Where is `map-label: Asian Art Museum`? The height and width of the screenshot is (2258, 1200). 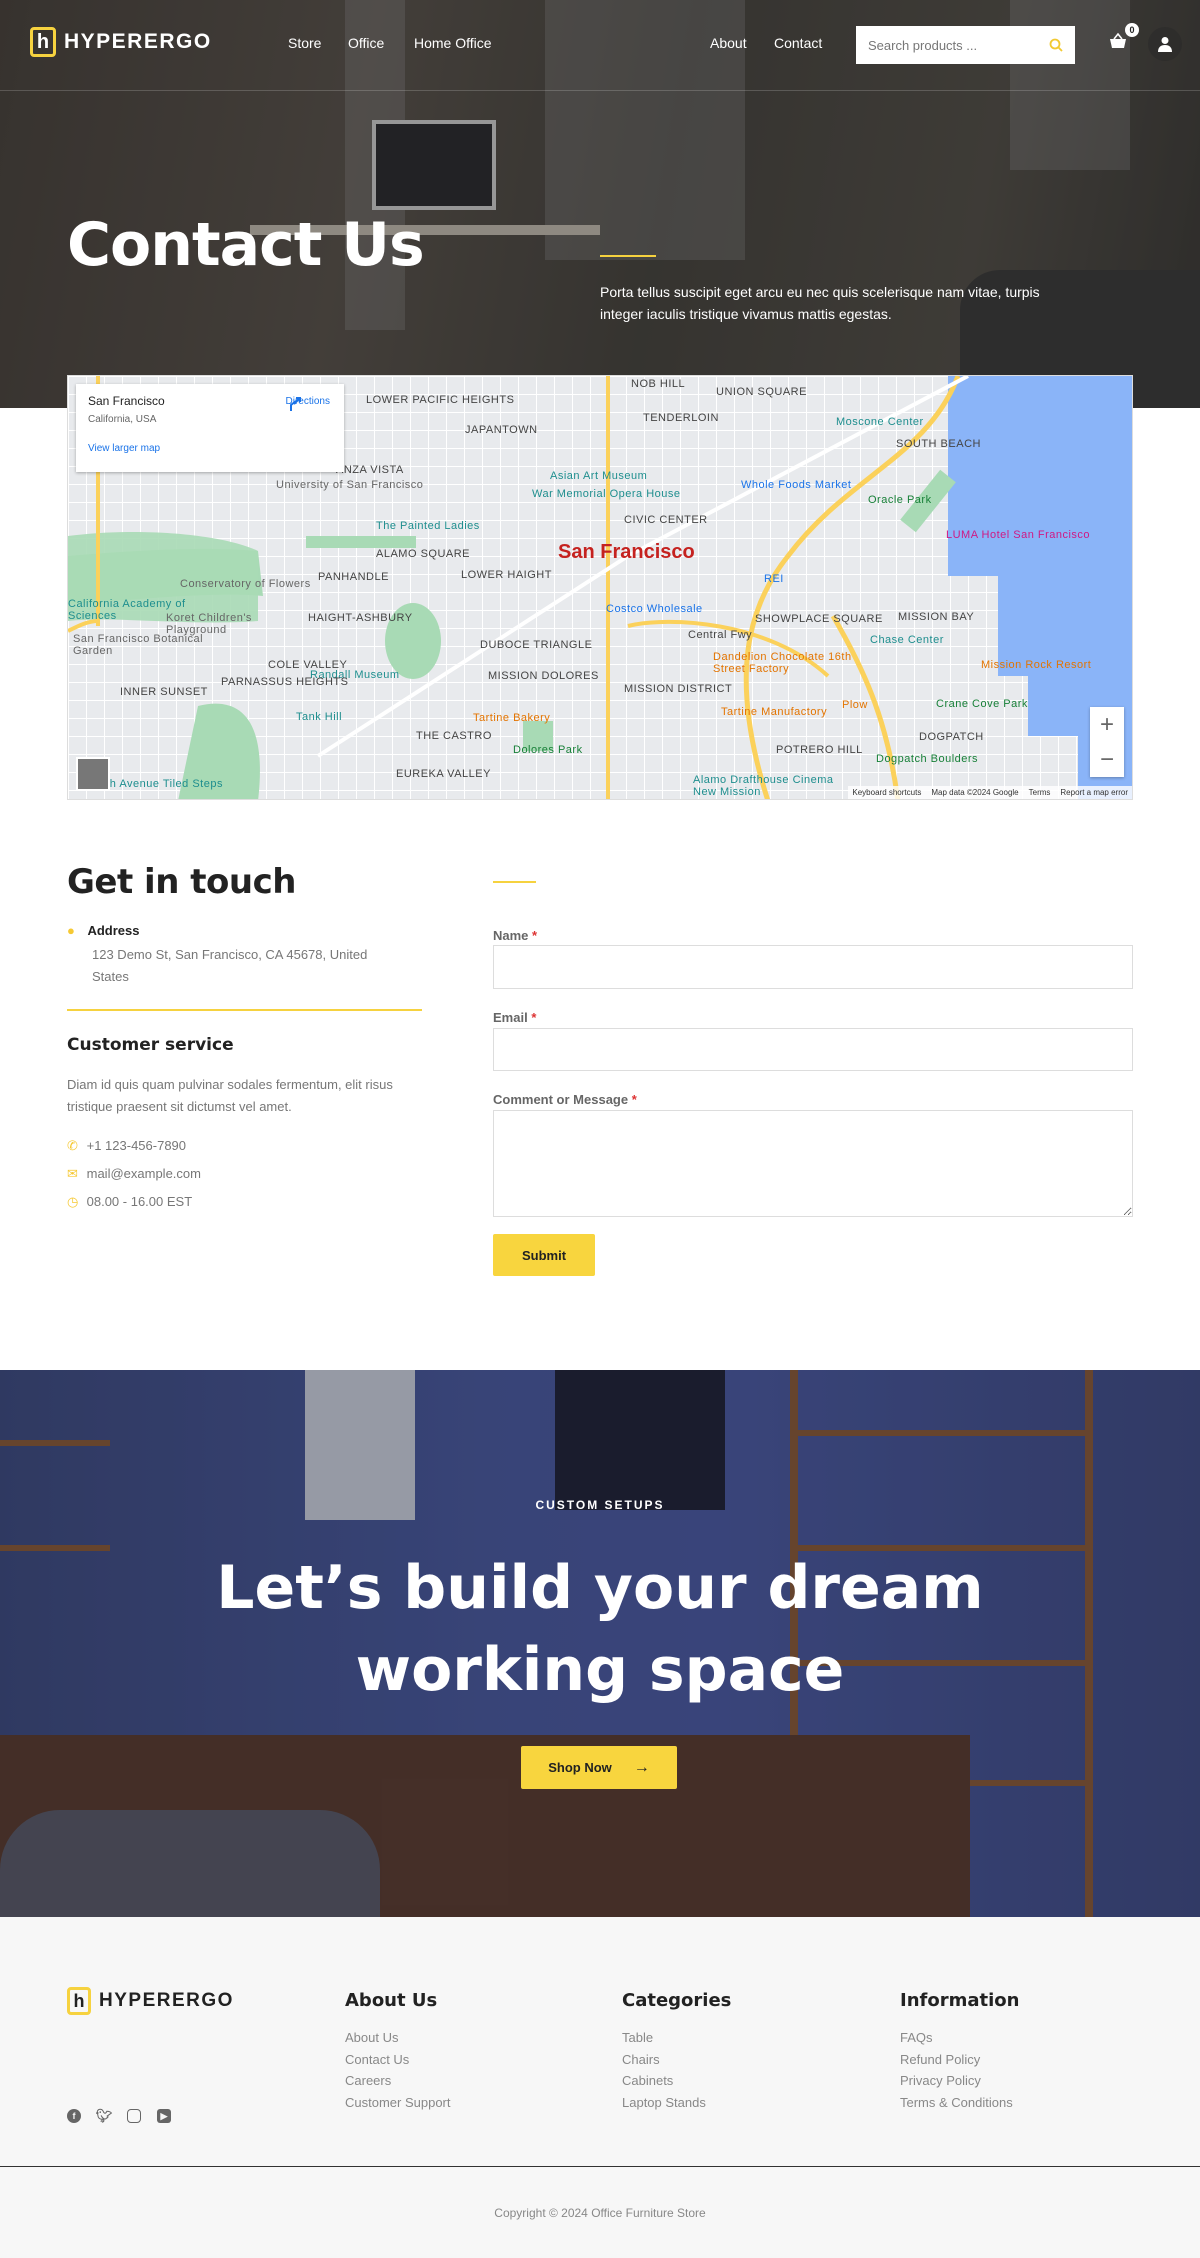 map-label: Asian Art Museum is located at coordinates (599, 476).